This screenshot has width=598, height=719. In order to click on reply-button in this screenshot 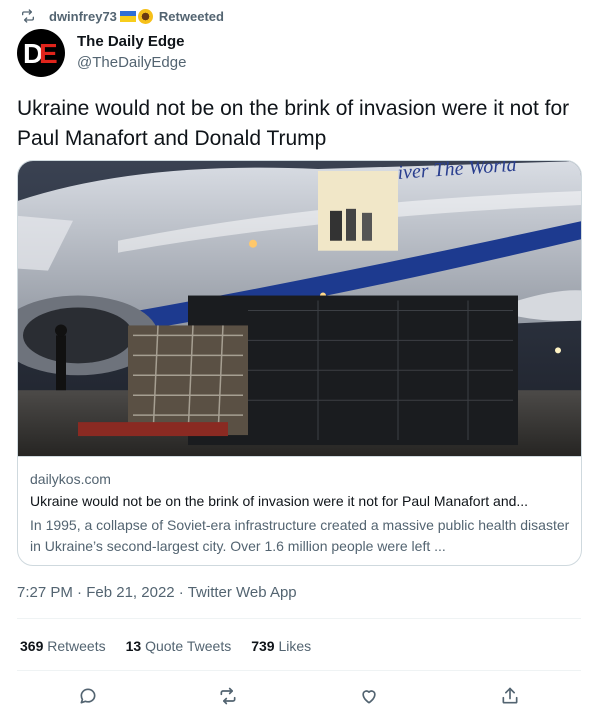, I will do `click(88, 696)`.